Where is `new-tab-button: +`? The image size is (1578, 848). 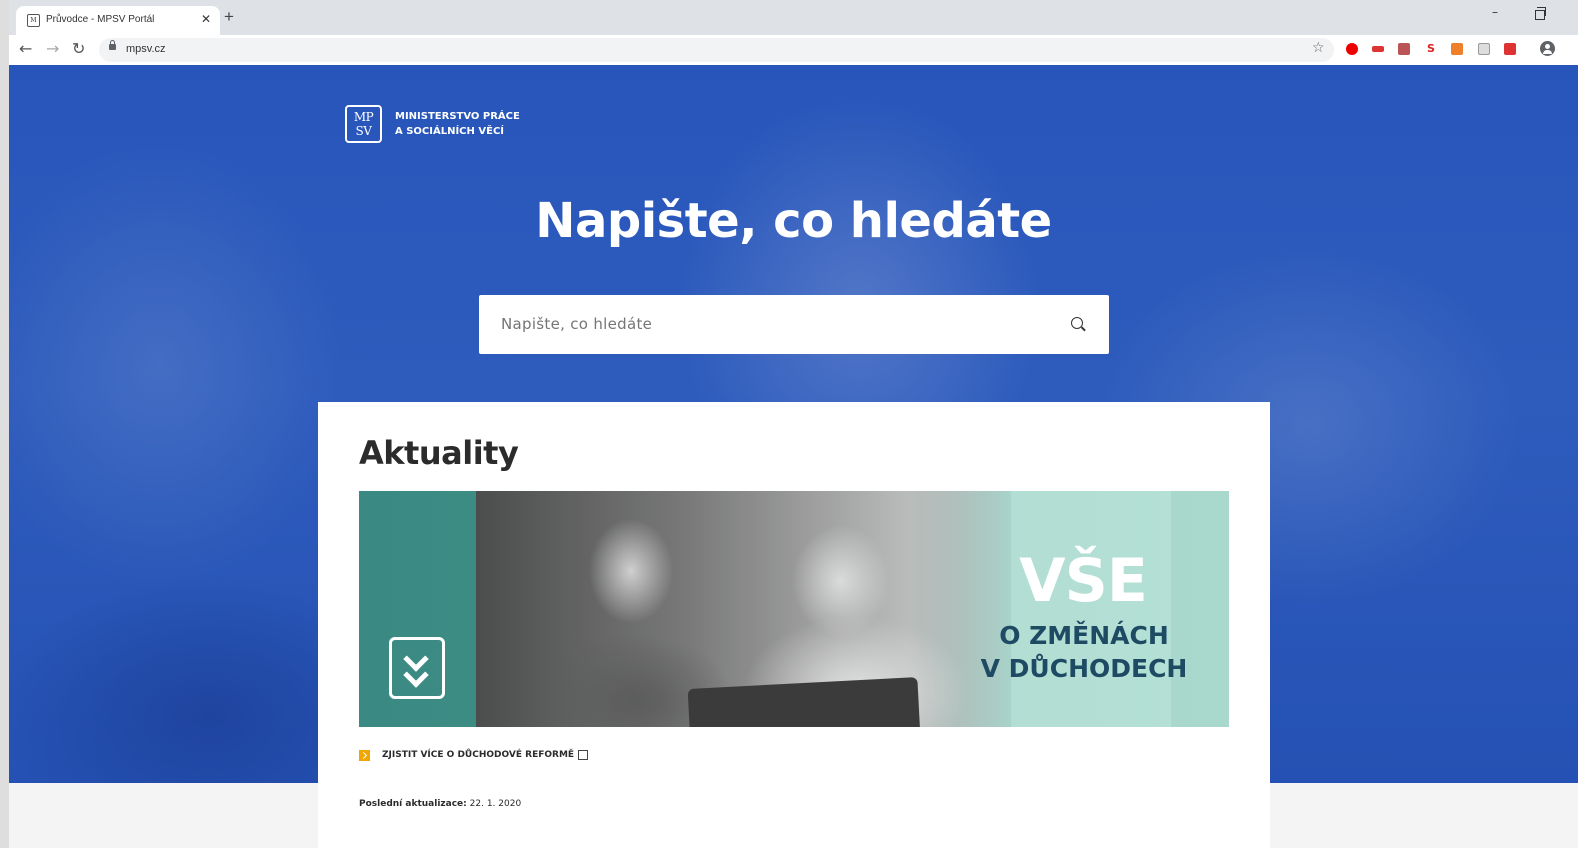 new-tab-button: + is located at coordinates (229, 17).